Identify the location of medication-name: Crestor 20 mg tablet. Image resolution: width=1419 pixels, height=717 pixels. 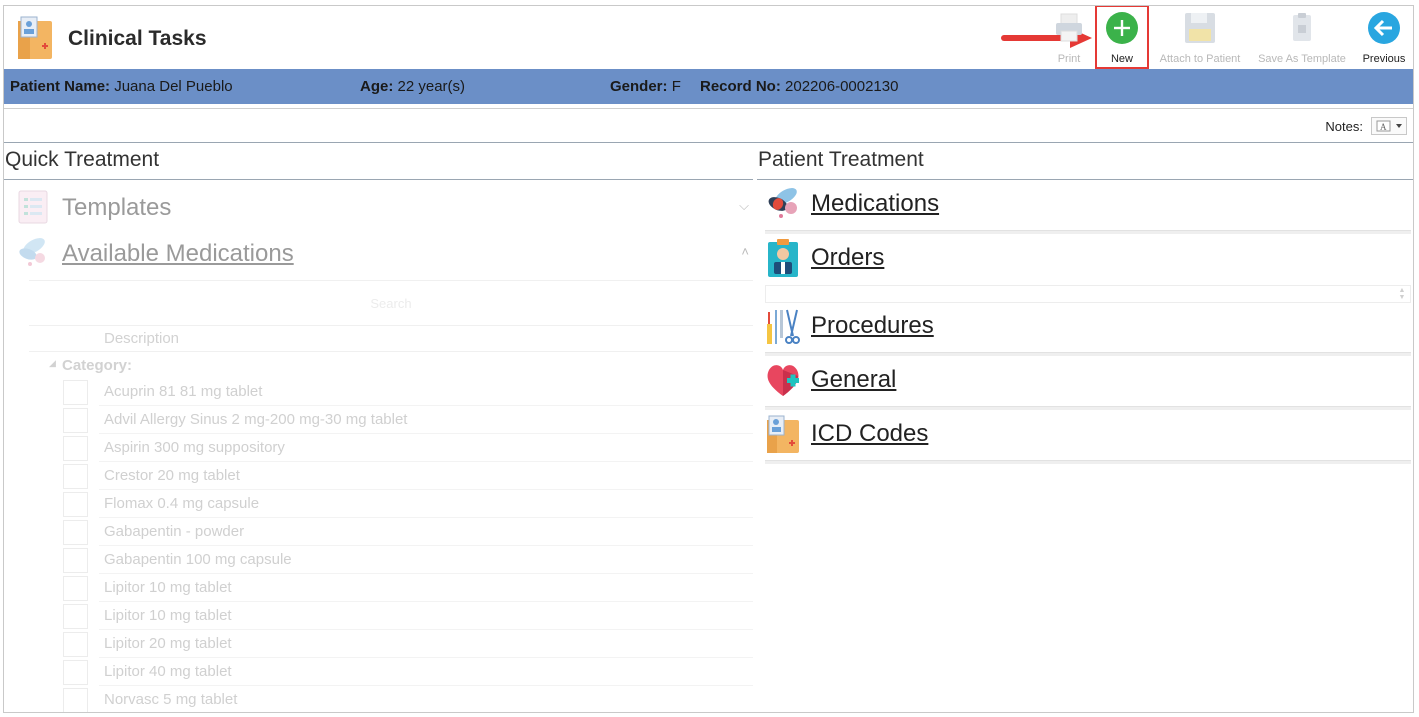
(172, 475).